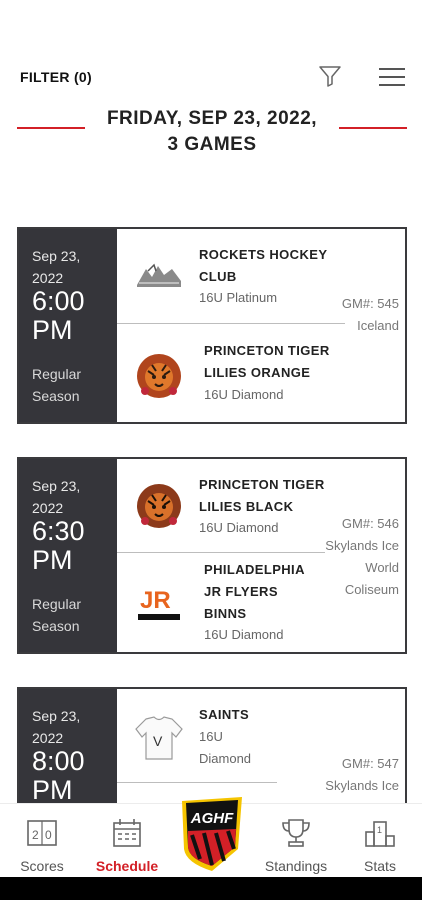 This screenshot has height=900, width=422. What do you see at coordinates (370, 763) in the screenshot?
I see `game-number: GM#: 547` at bounding box center [370, 763].